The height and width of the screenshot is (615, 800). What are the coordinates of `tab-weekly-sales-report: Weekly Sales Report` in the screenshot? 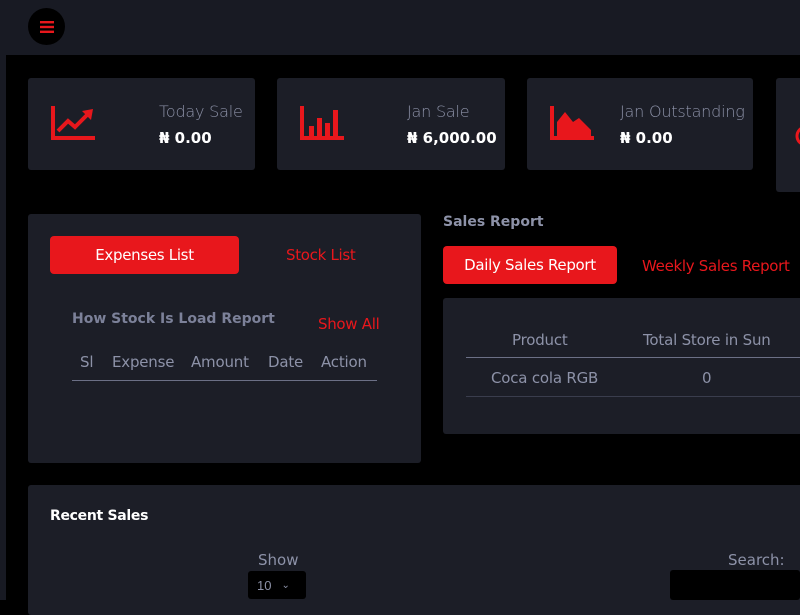 It's located at (716, 266).